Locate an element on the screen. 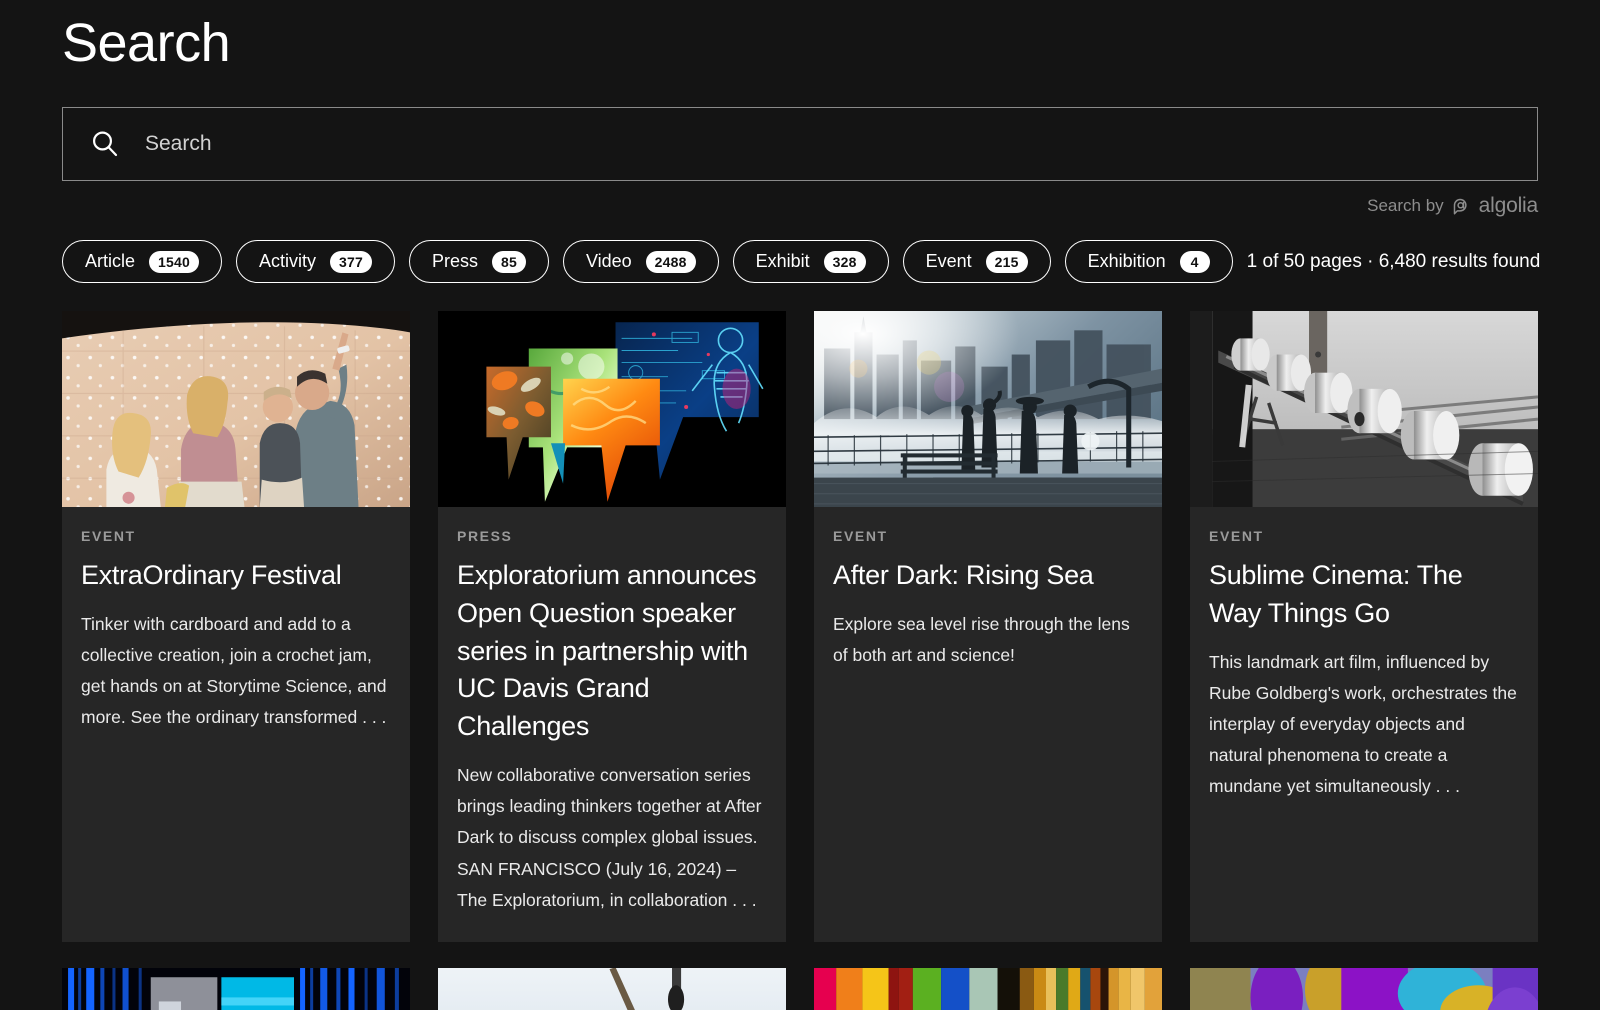  filter-pill-label: Event is located at coordinates (948, 261).